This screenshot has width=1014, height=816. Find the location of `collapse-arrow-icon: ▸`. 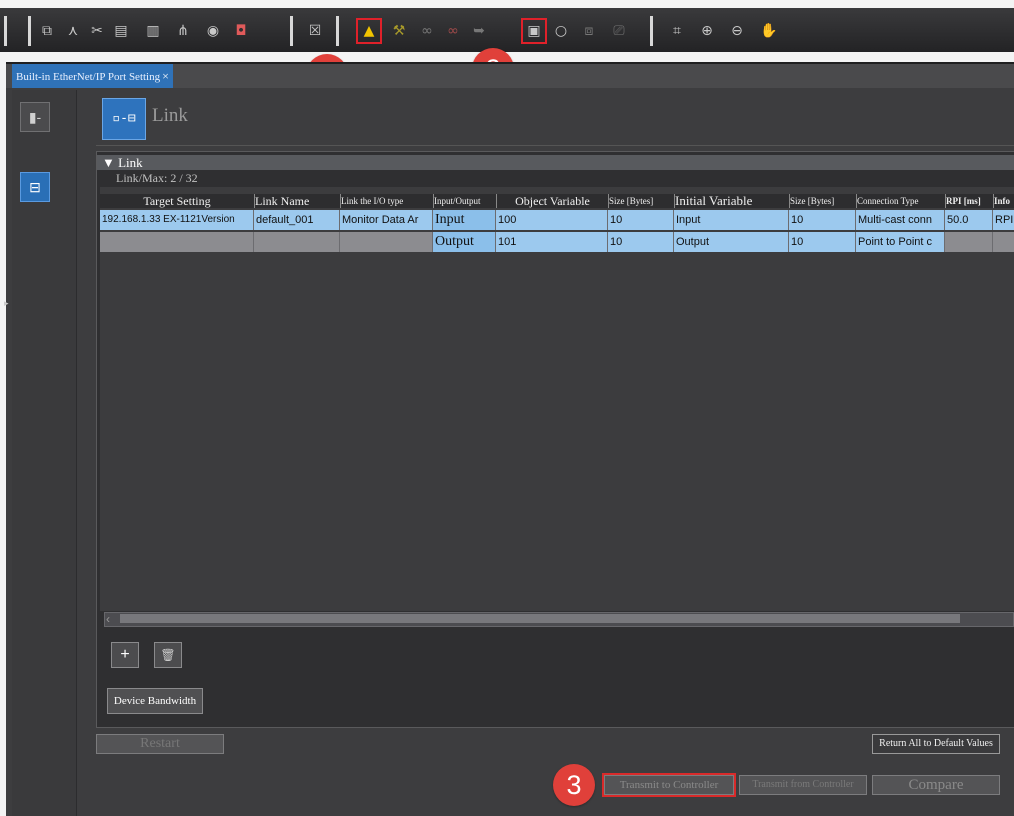

collapse-arrow-icon: ▸ is located at coordinates (6, 303).